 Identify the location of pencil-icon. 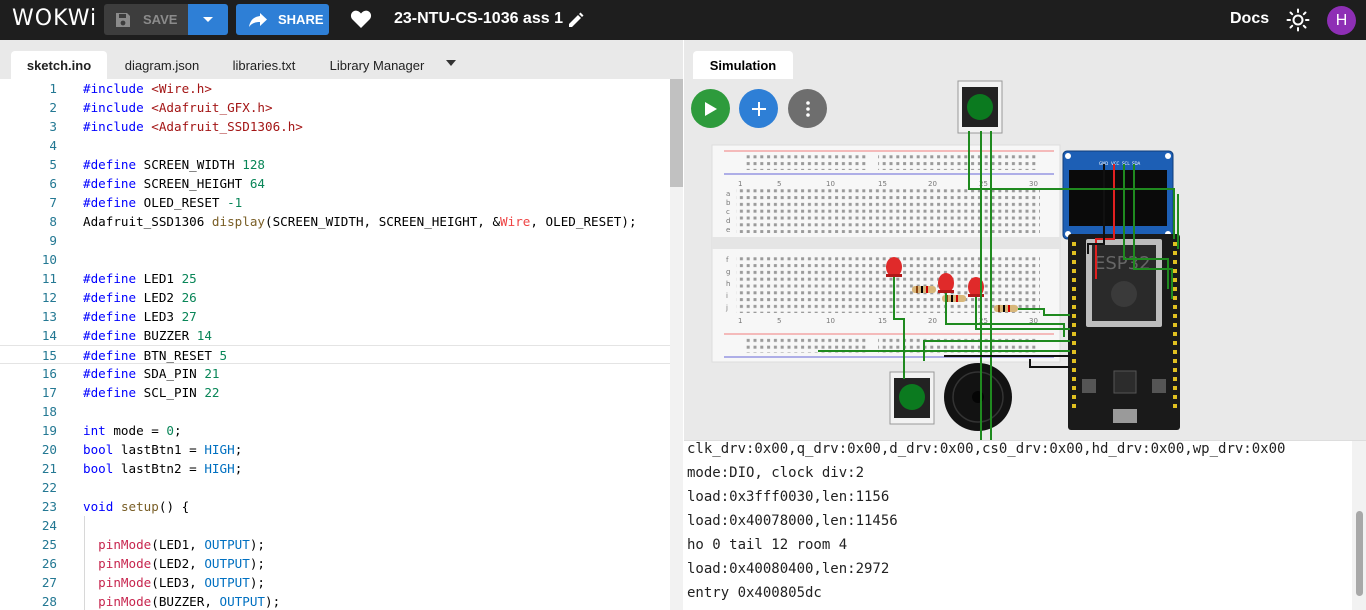
(576, 20).